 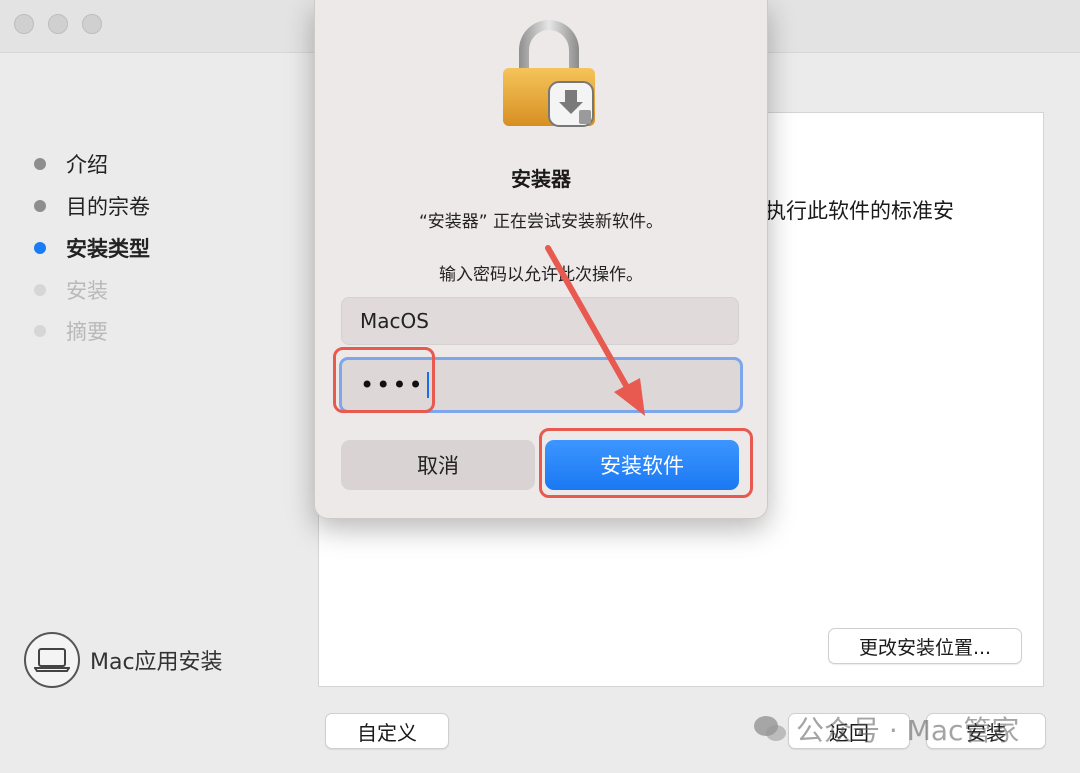 I want to click on step-destination: 目的宗卷, so click(x=92, y=206).